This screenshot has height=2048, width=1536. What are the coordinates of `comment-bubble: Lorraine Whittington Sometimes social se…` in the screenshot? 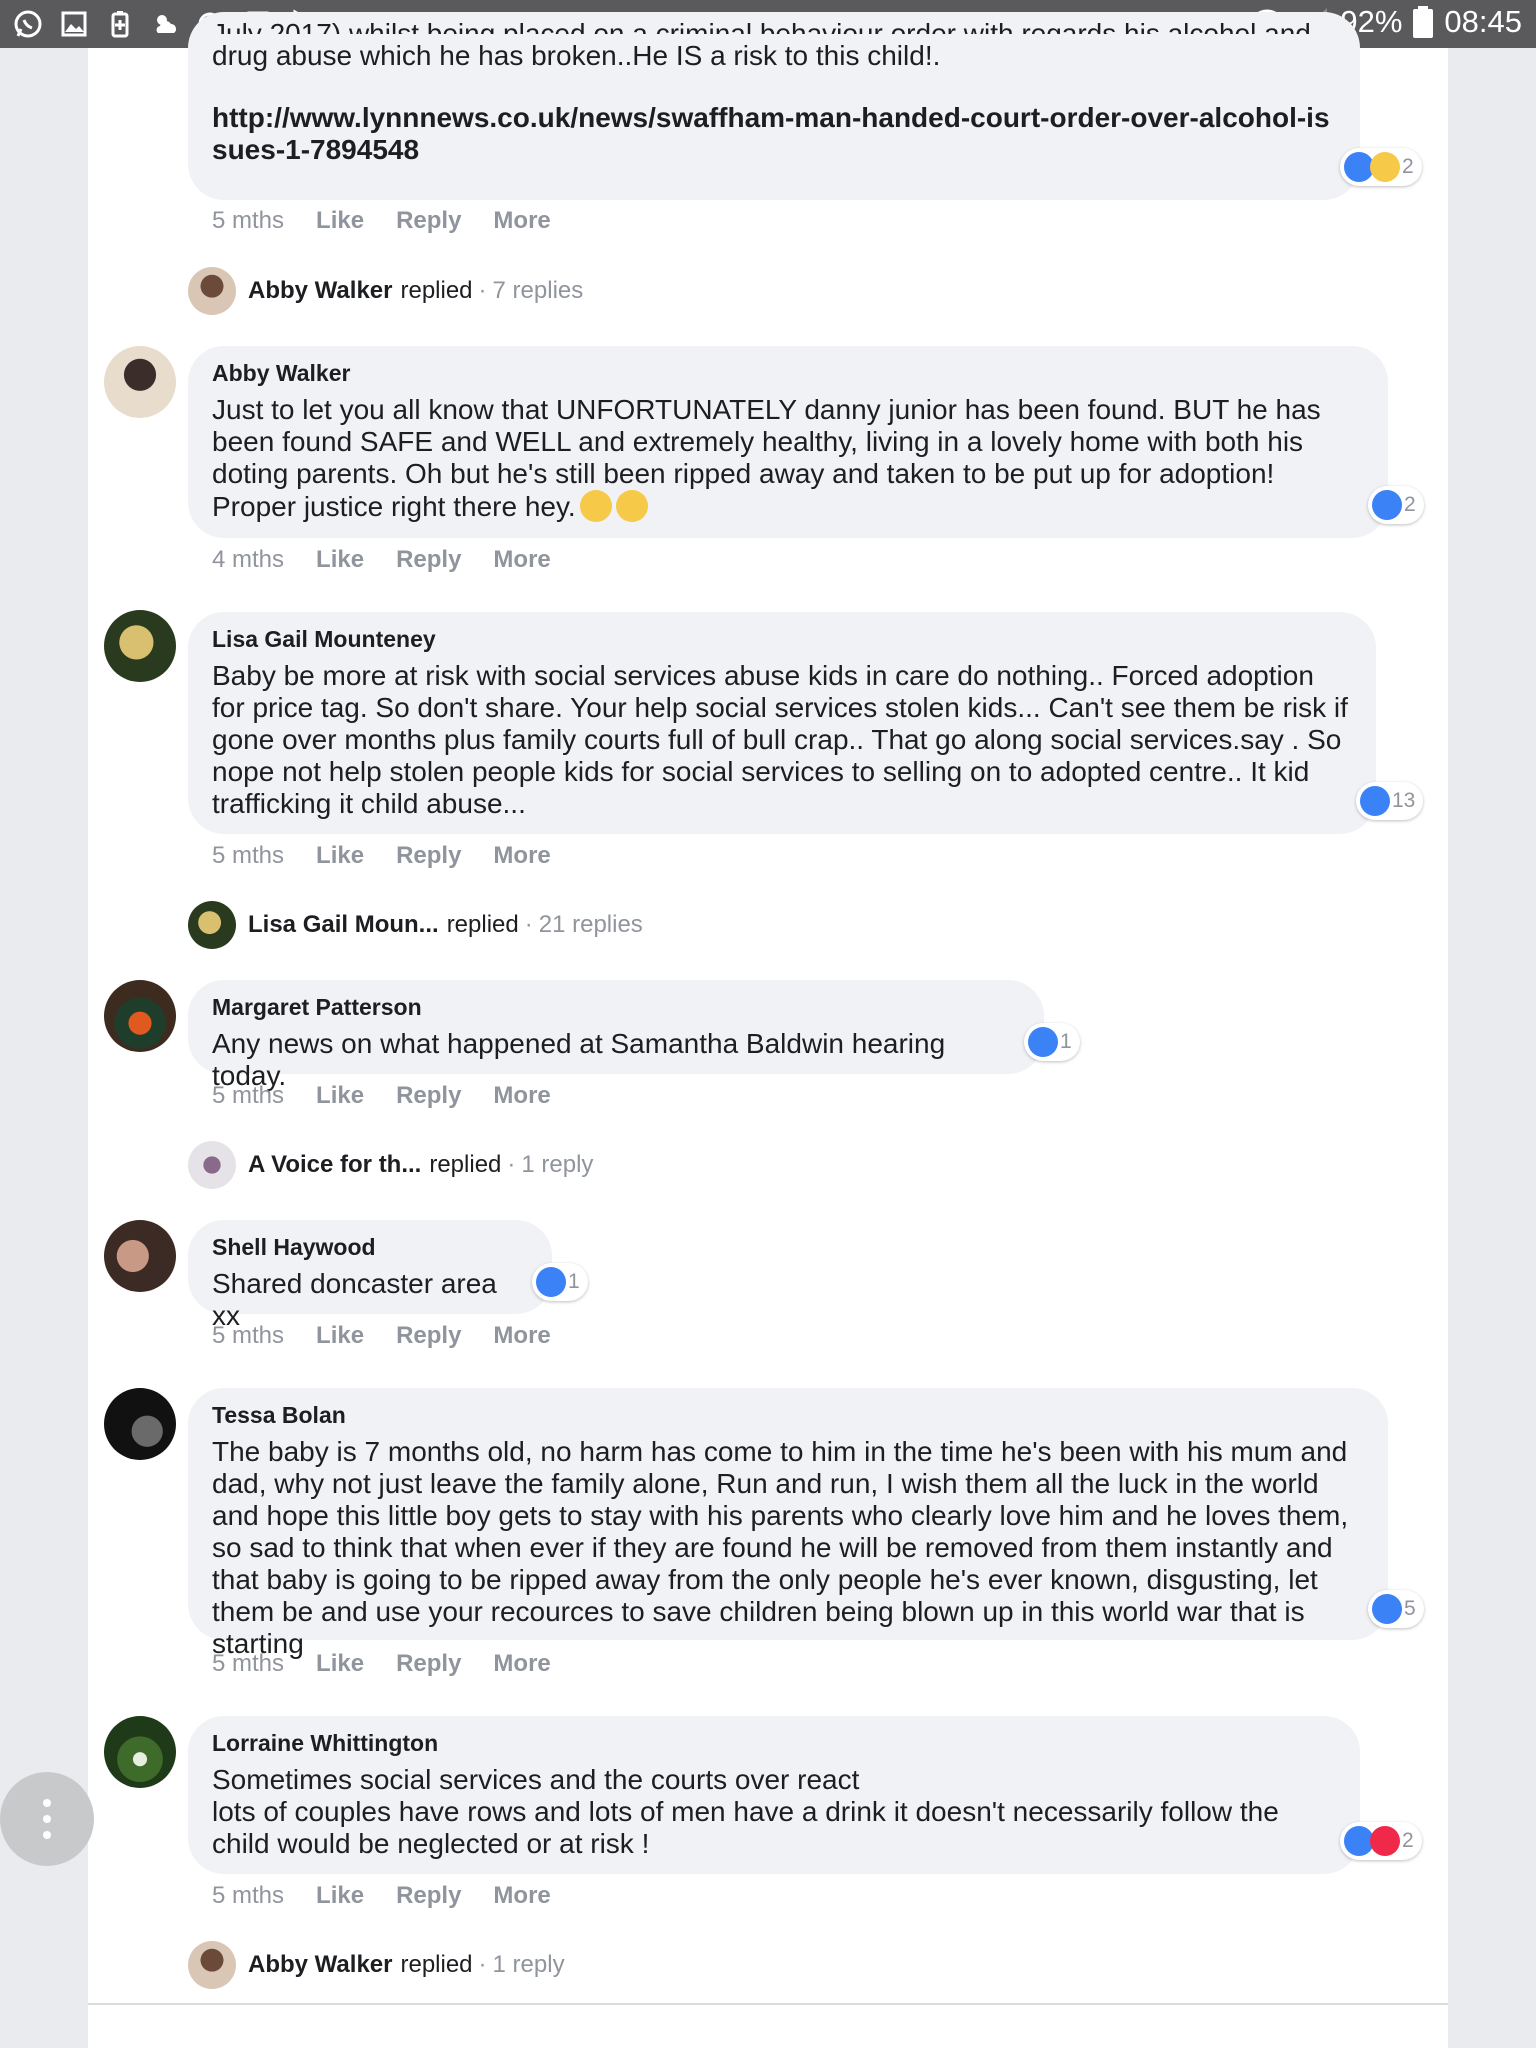 It's located at (774, 1795).